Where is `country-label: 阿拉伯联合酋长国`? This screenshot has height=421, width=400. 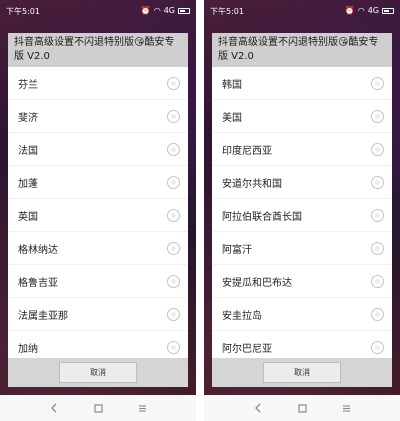
country-label: 阿拉伯联合酋长国 is located at coordinates (262, 217).